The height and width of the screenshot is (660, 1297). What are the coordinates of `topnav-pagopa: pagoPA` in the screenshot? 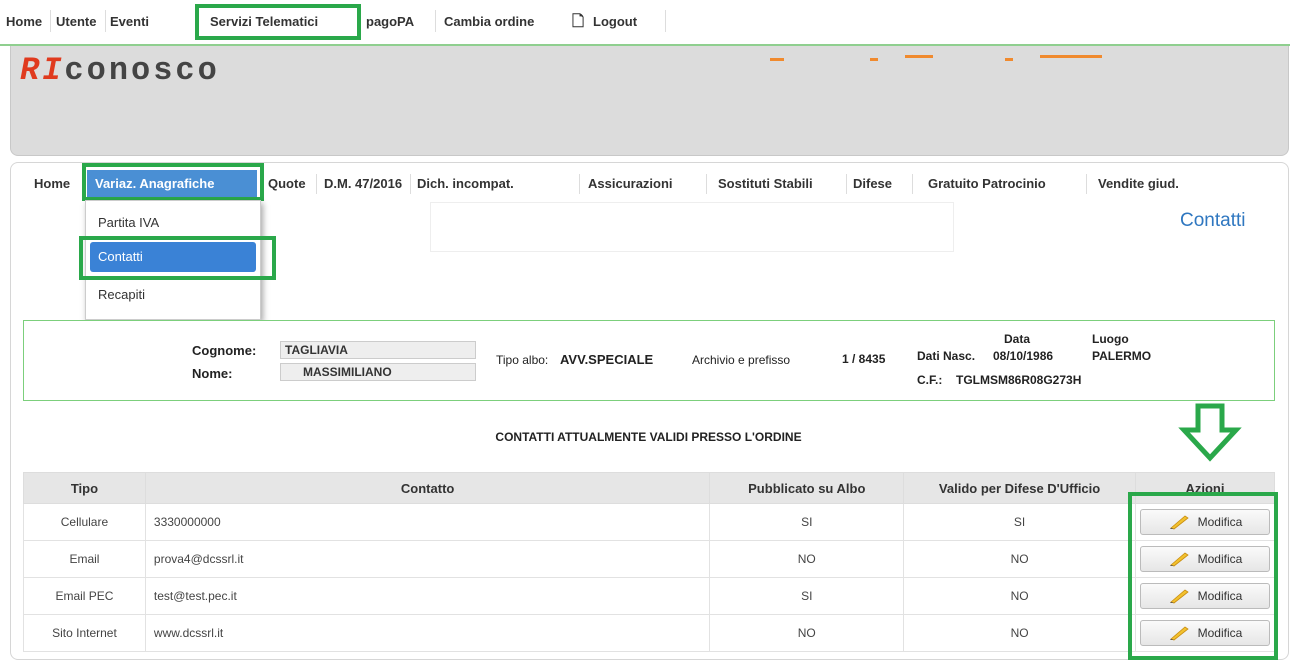 It's located at (390, 21).